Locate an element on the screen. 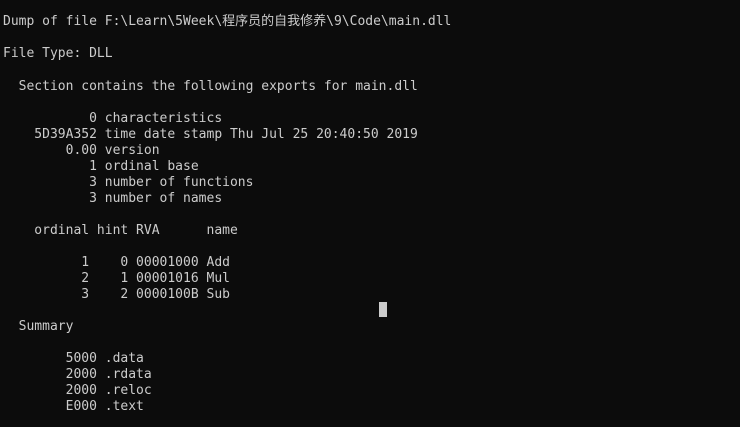  summary-row-text: E000 .text is located at coordinates (73, 406).